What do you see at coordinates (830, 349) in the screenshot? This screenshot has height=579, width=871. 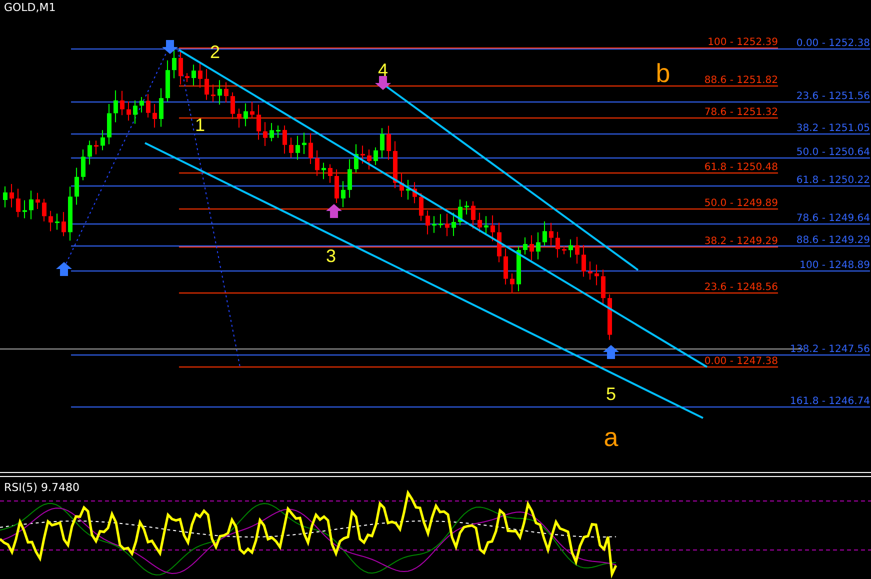 I see `fibonacci-level-label: 138.2 - 1247.56` at bounding box center [830, 349].